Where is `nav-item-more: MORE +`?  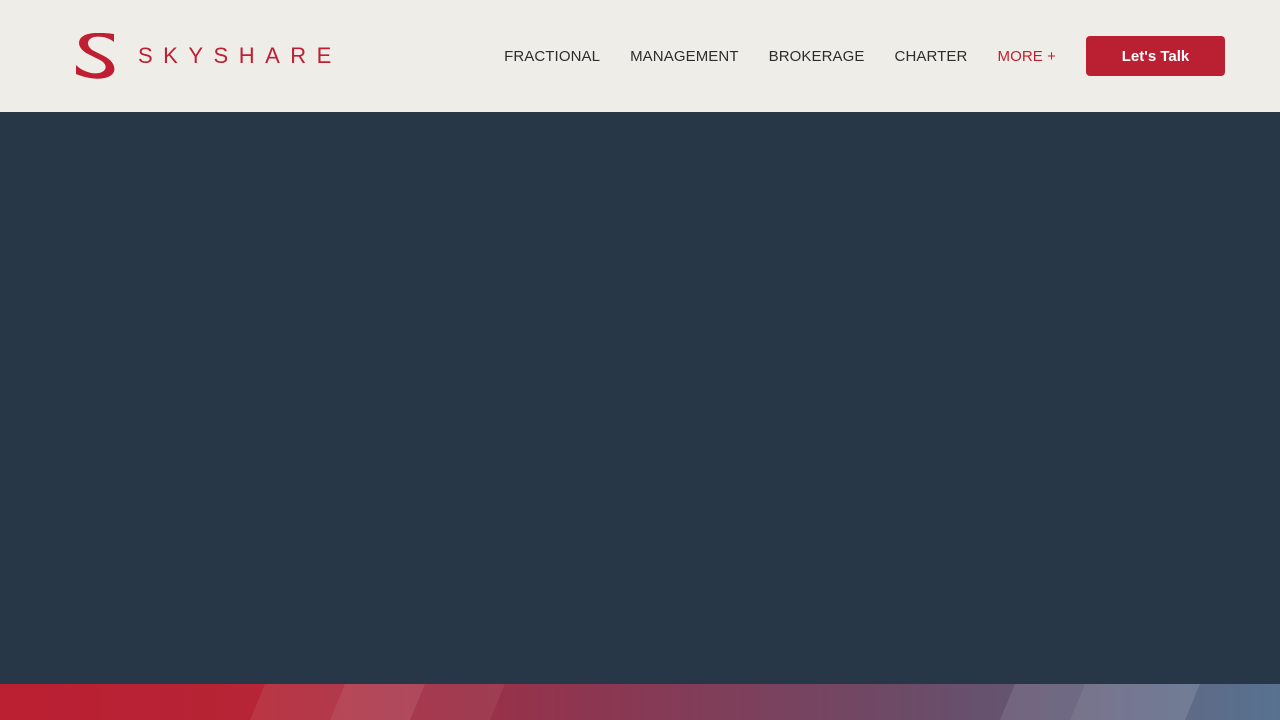
nav-item-more: MORE + is located at coordinates (1026, 56).